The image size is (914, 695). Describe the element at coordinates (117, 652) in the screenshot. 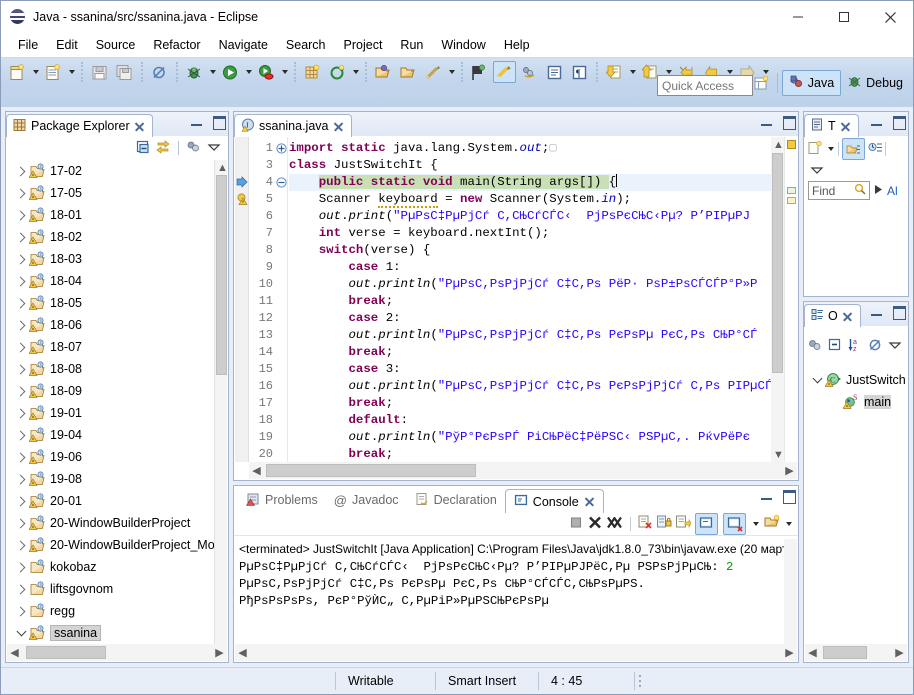

I see `package-explorer-hscrollbar: ◀ ▶` at that location.